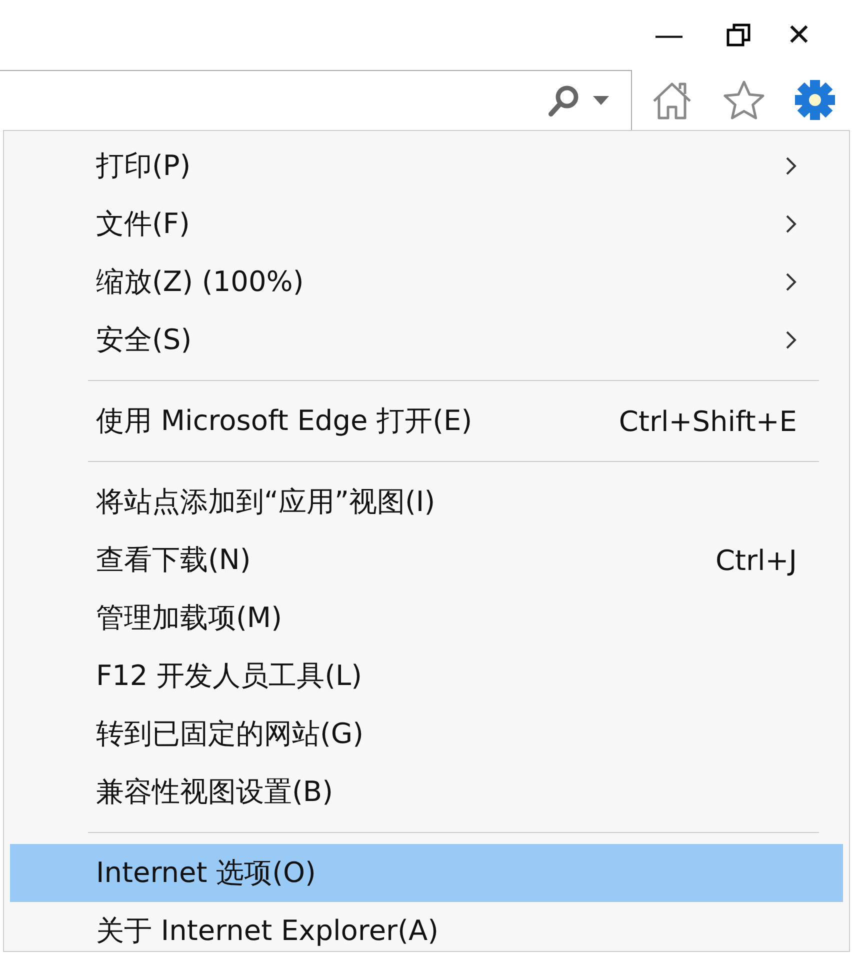 This screenshot has height=956, width=854. I want to click on menu-item: 文件(F), so click(426, 224).